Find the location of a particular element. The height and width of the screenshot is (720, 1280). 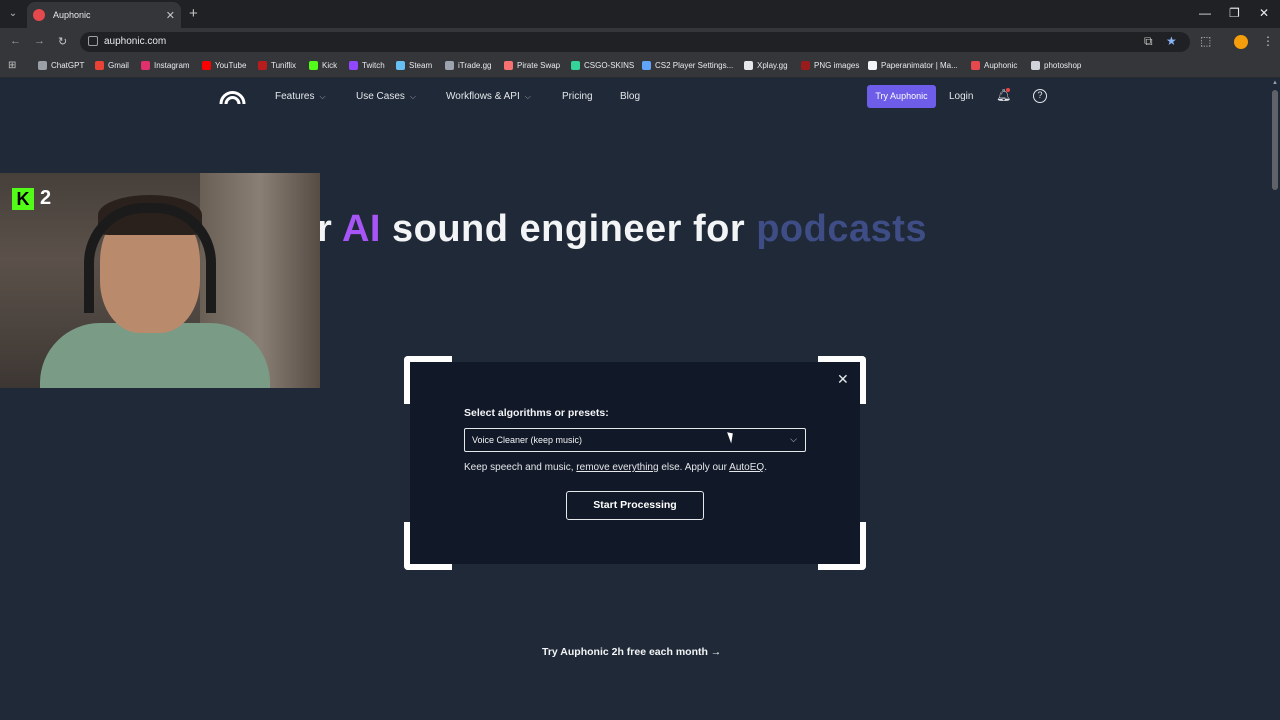

bookmark-tuniflix: Tuniflix is located at coordinates (277, 65).